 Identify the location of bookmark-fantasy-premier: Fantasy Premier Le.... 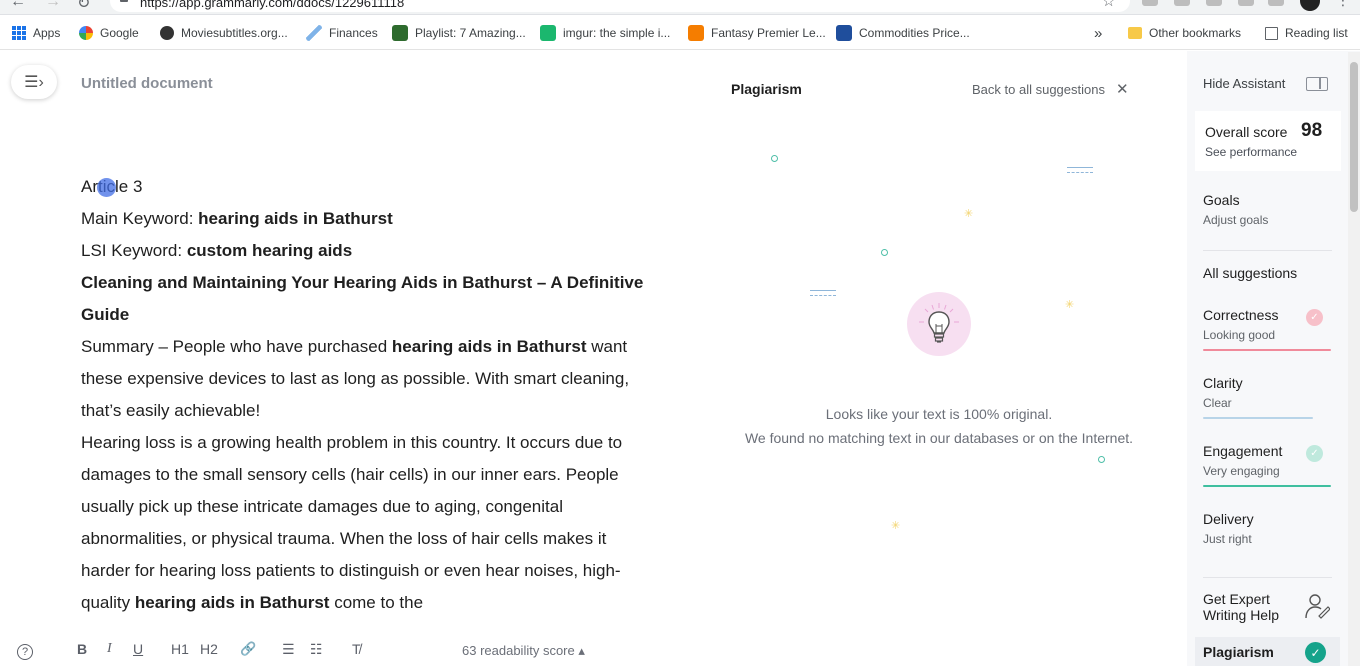
(757, 33).